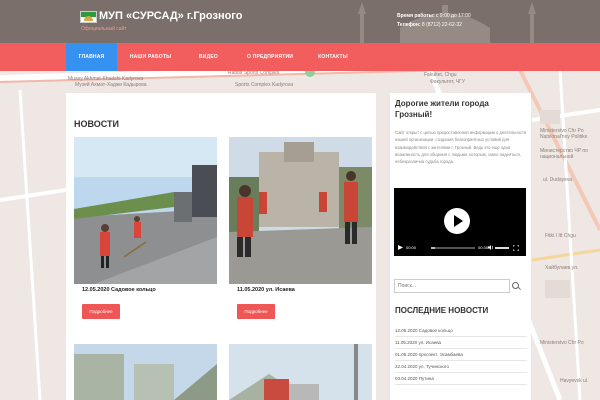  I want to click on phone-value: 8 (8712) 22-62-32, so click(441, 25).